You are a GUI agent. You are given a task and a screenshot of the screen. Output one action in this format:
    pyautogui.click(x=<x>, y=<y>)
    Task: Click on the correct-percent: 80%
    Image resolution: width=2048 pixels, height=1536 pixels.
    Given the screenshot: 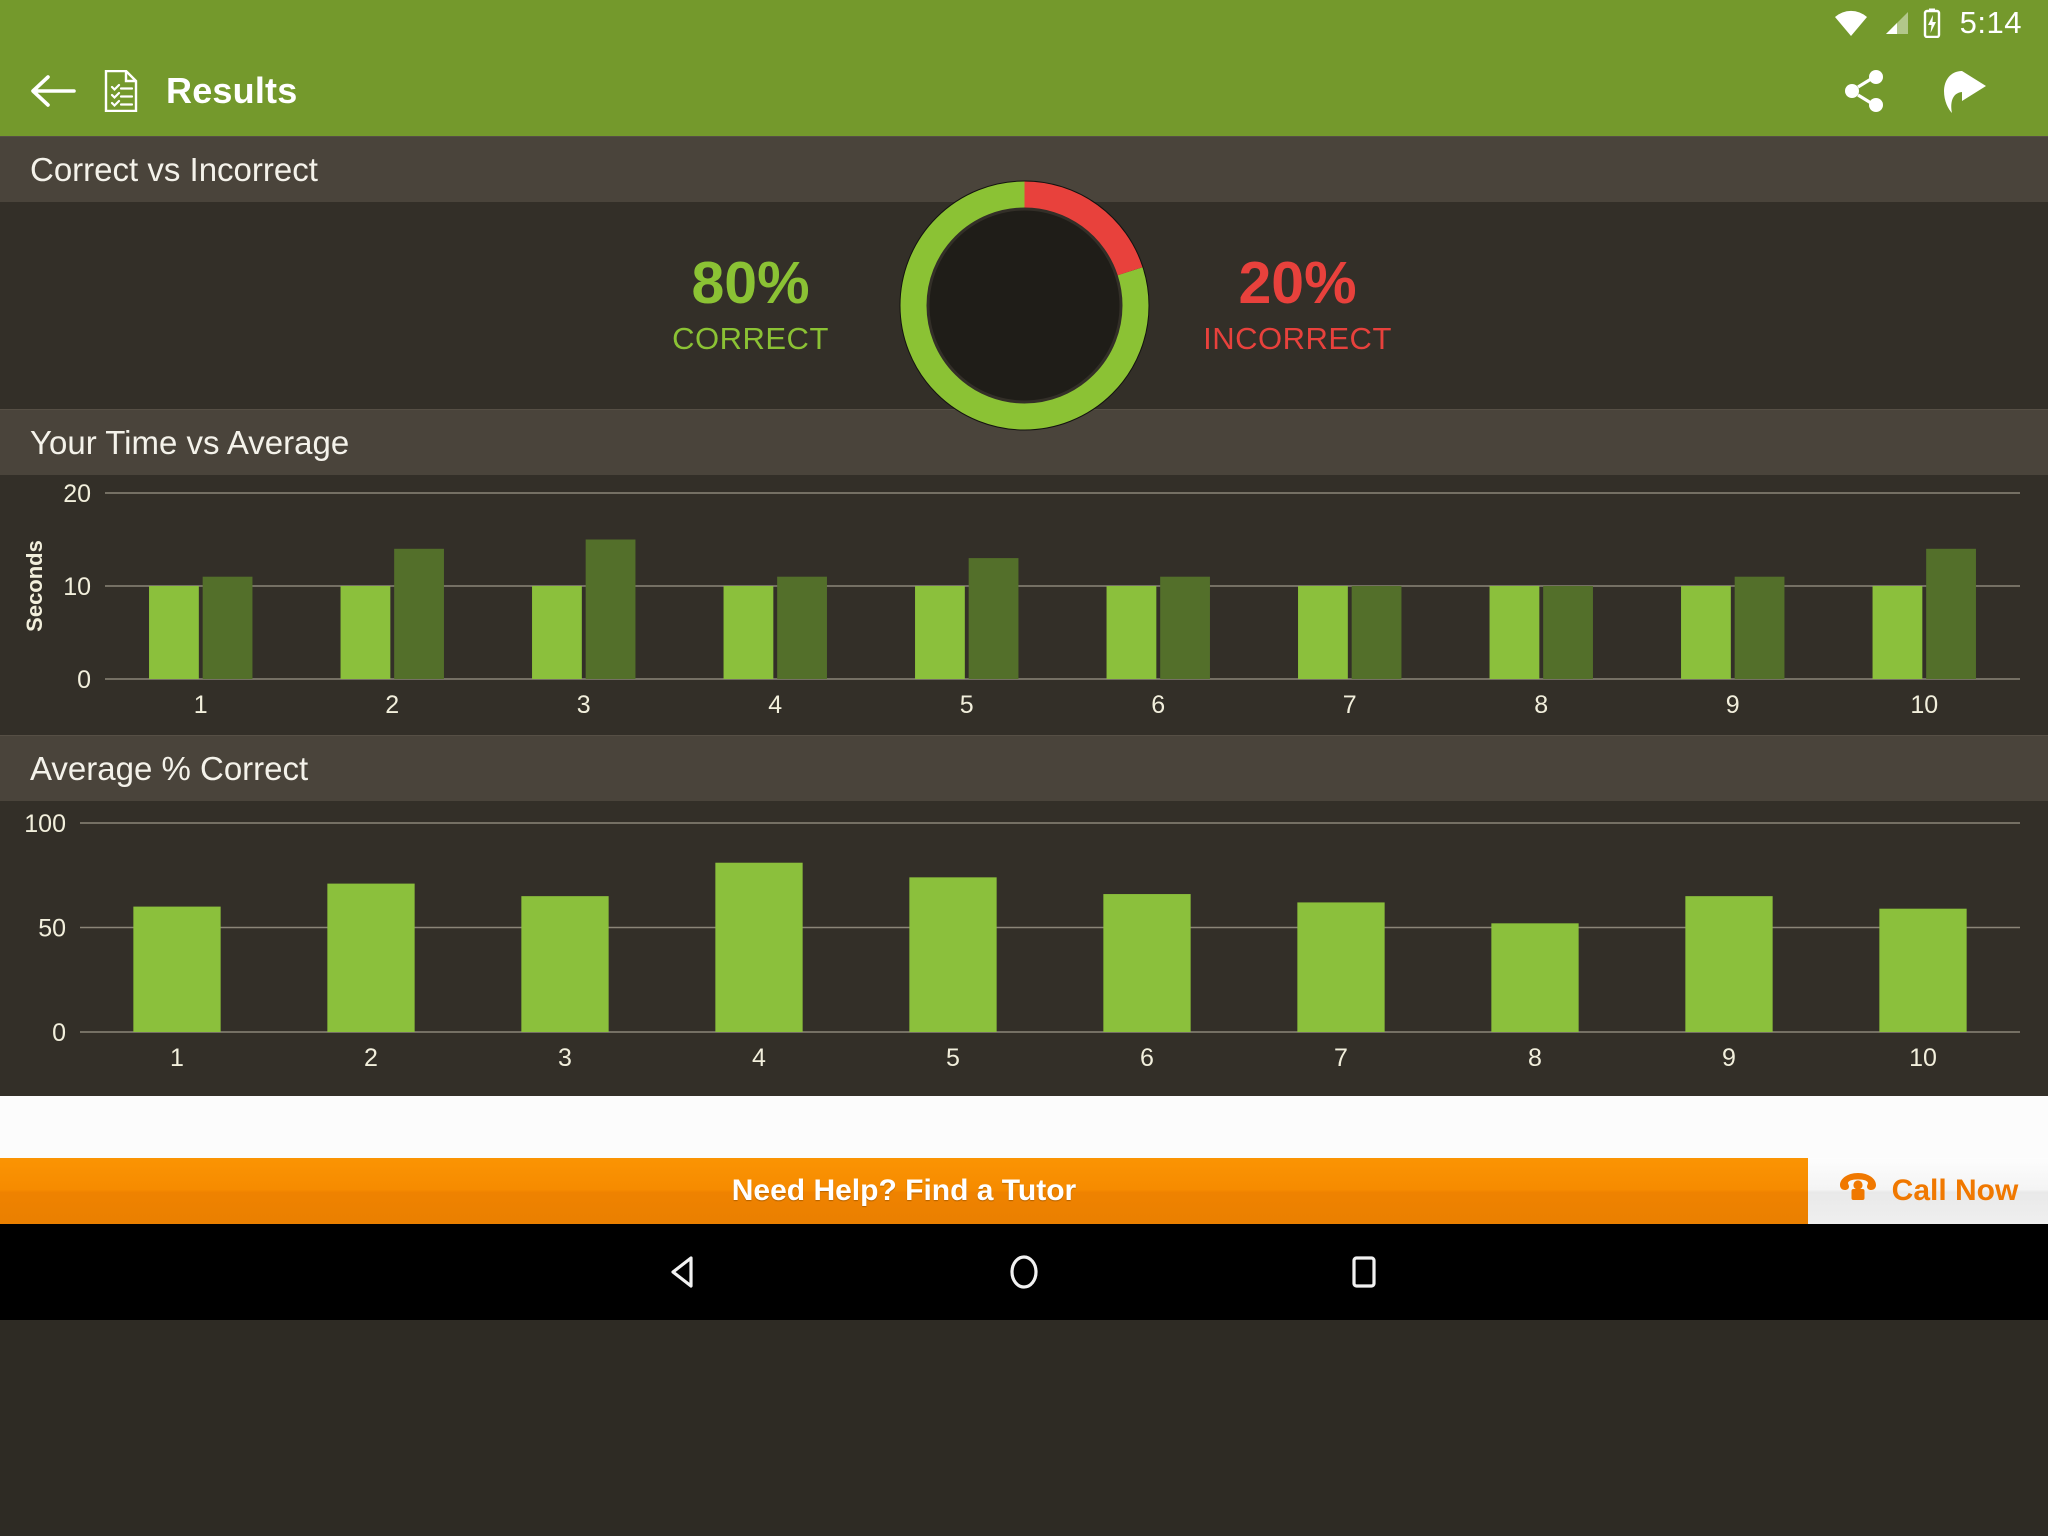 What is the action you would take?
    pyautogui.click(x=750, y=283)
    